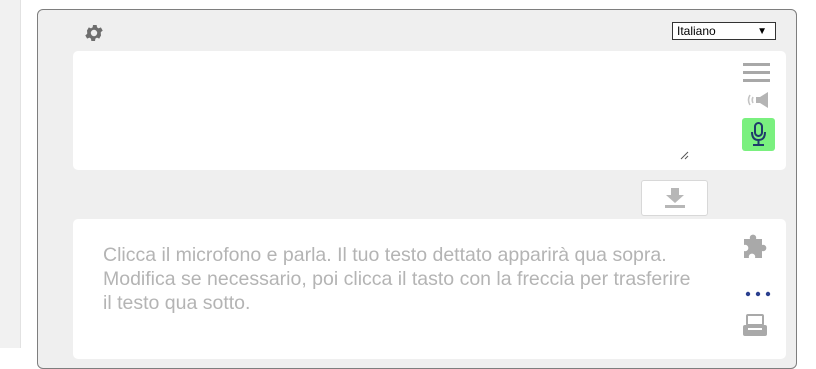 The height and width of the screenshot is (369, 816). I want to click on gear-icon, so click(94, 33).